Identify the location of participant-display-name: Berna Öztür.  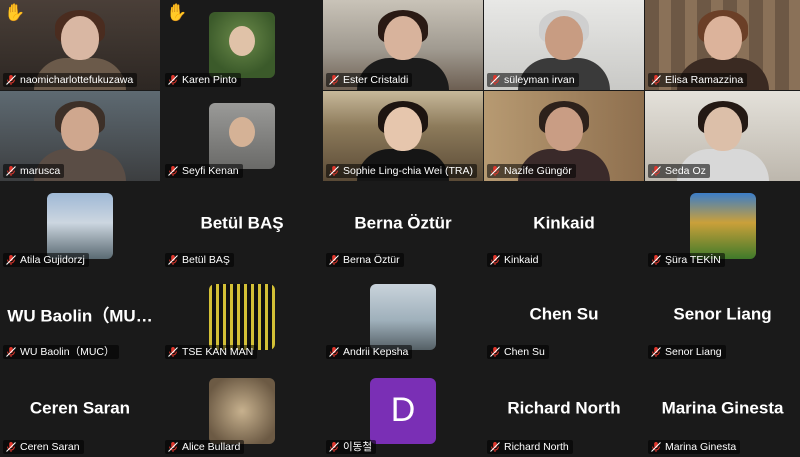
(403, 223).